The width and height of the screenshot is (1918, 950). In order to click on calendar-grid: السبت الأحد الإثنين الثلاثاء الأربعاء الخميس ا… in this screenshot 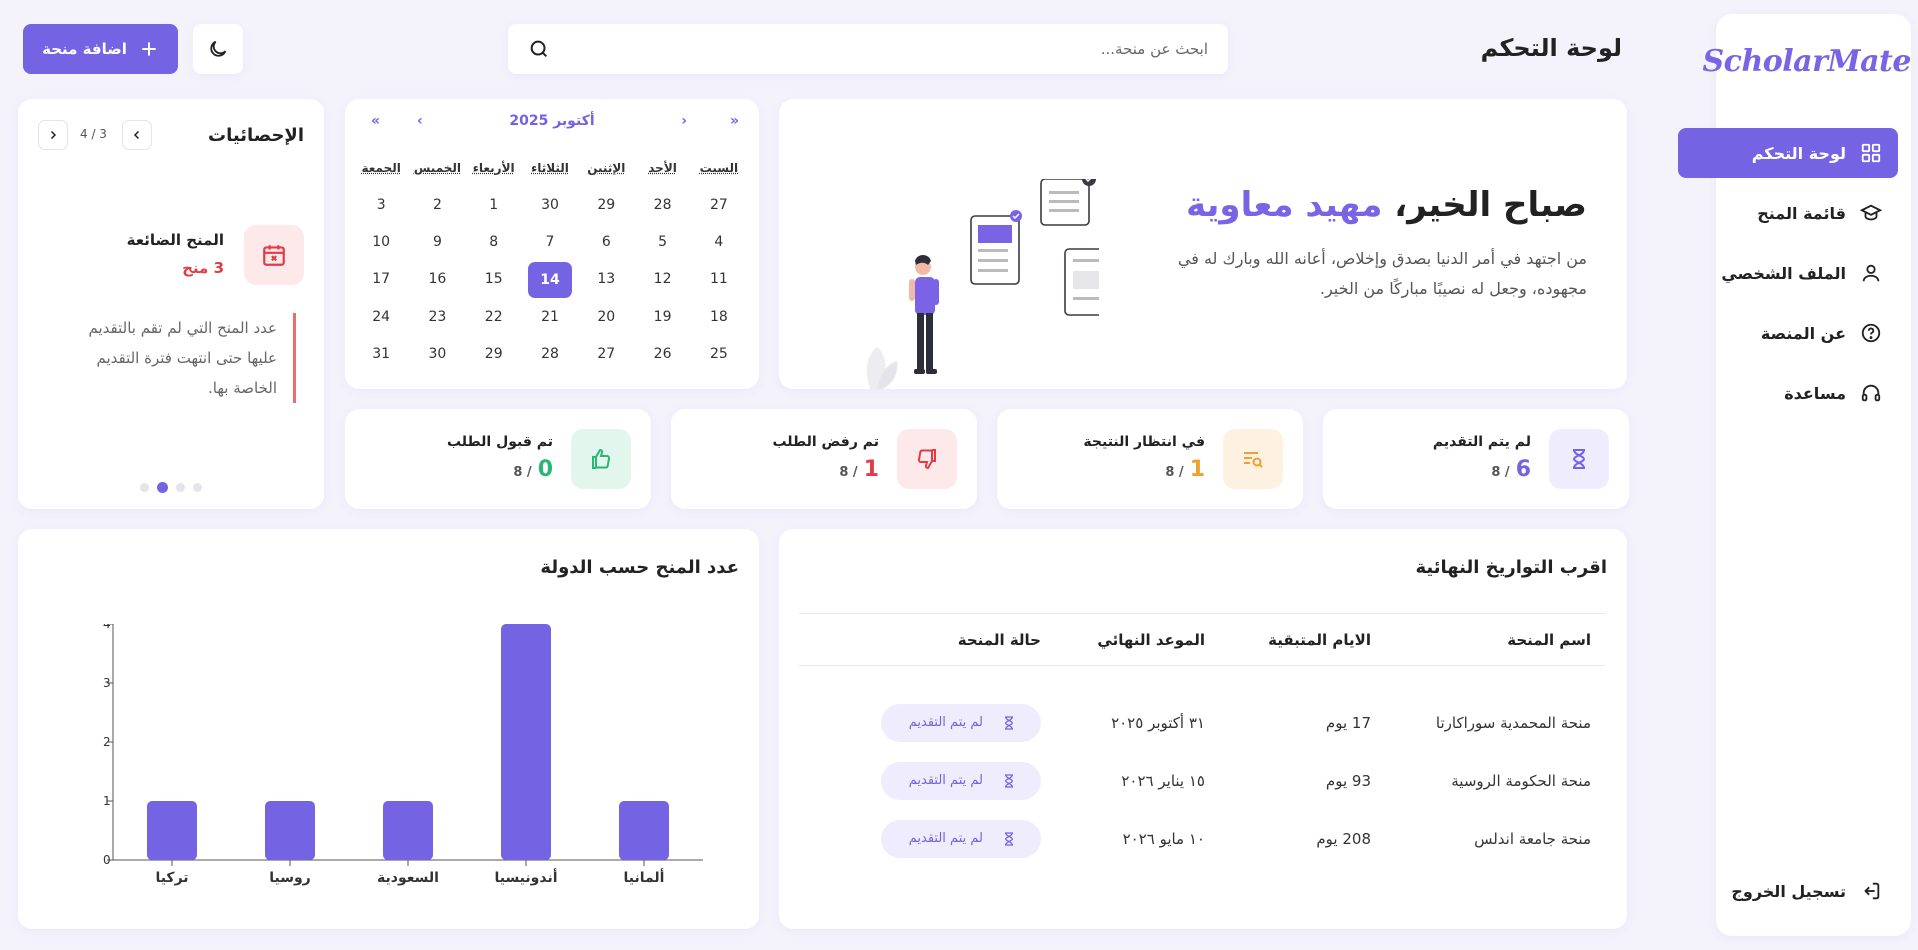, I will do `click(550, 267)`.